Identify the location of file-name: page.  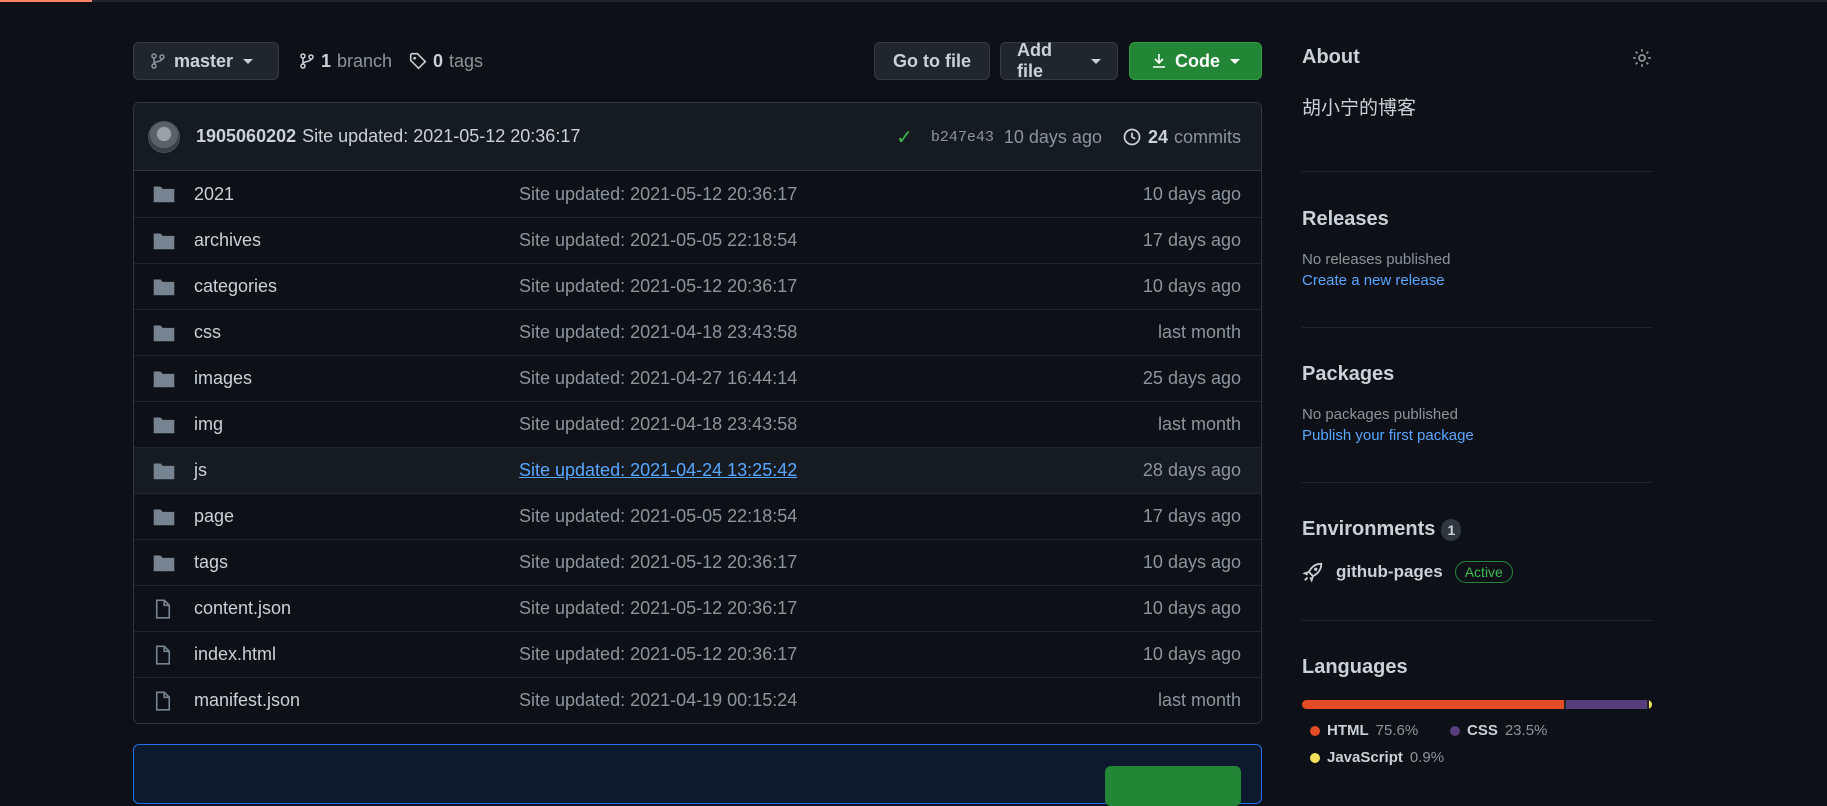
(214, 516).